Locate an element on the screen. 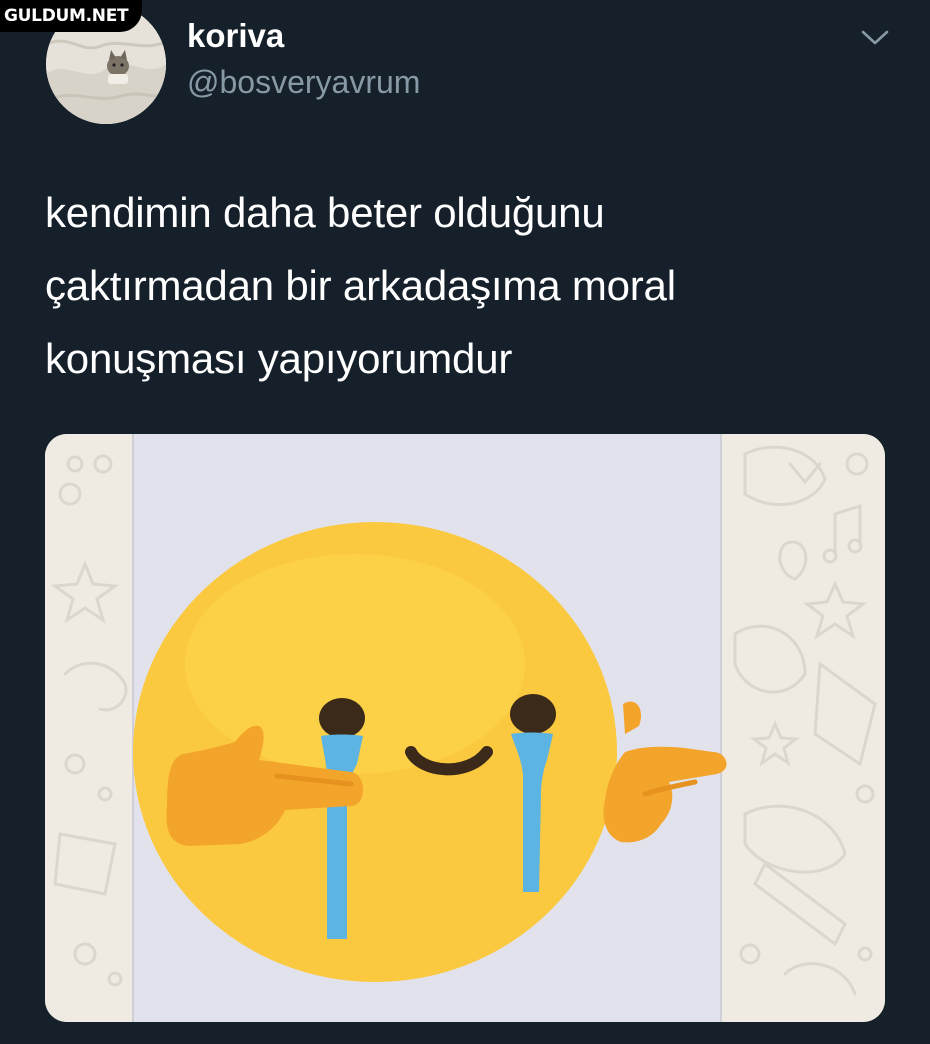 The image size is (930, 1044). watermark-logo: GULDUM.NET is located at coordinates (71, 16).